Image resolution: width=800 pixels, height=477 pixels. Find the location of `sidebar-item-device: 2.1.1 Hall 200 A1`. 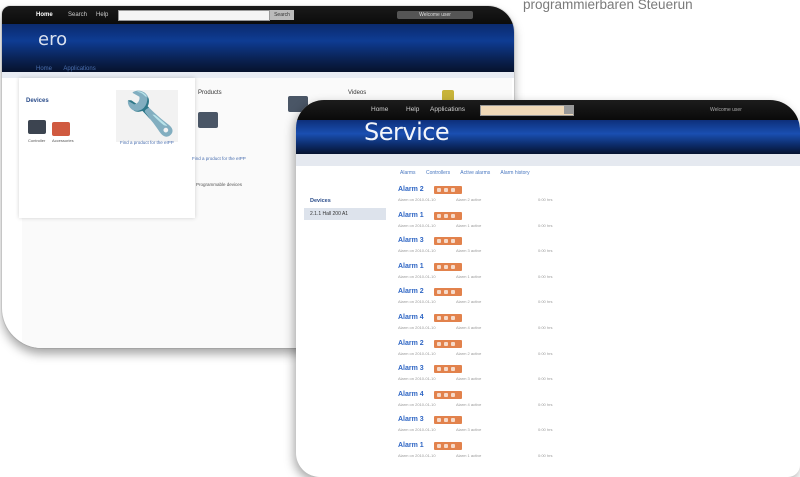

sidebar-item-device: 2.1.1 Hall 200 A1 is located at coordinates (345, 214).